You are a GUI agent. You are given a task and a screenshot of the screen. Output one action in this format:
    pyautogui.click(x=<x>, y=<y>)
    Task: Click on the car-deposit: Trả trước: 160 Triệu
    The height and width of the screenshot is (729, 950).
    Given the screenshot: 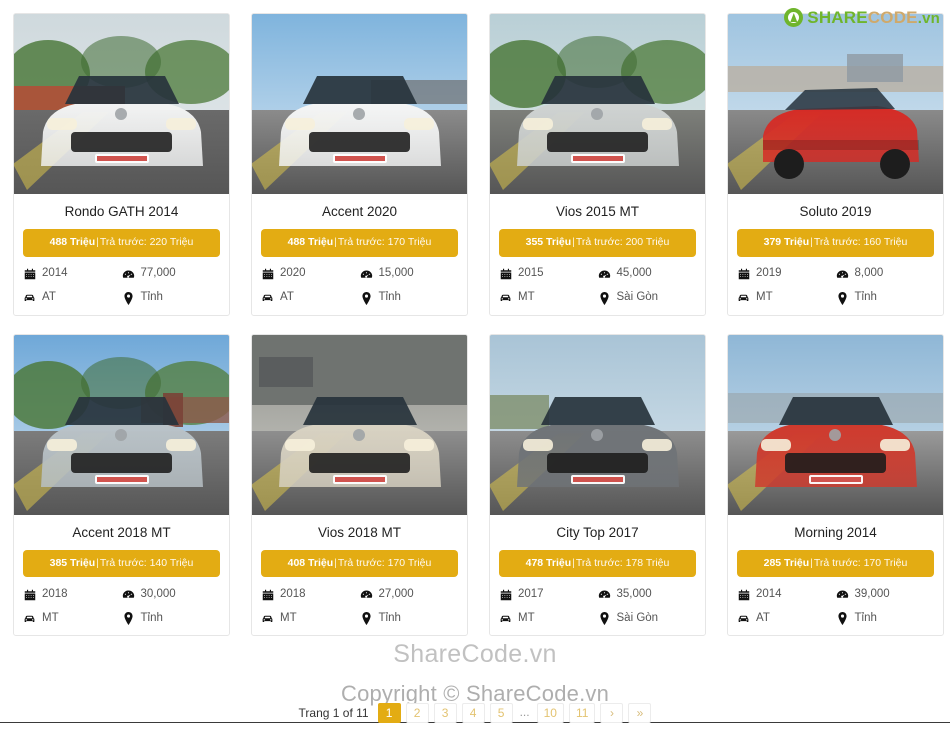 What is the action you would take?
    pyautogui.click(x=860, y=242)
    